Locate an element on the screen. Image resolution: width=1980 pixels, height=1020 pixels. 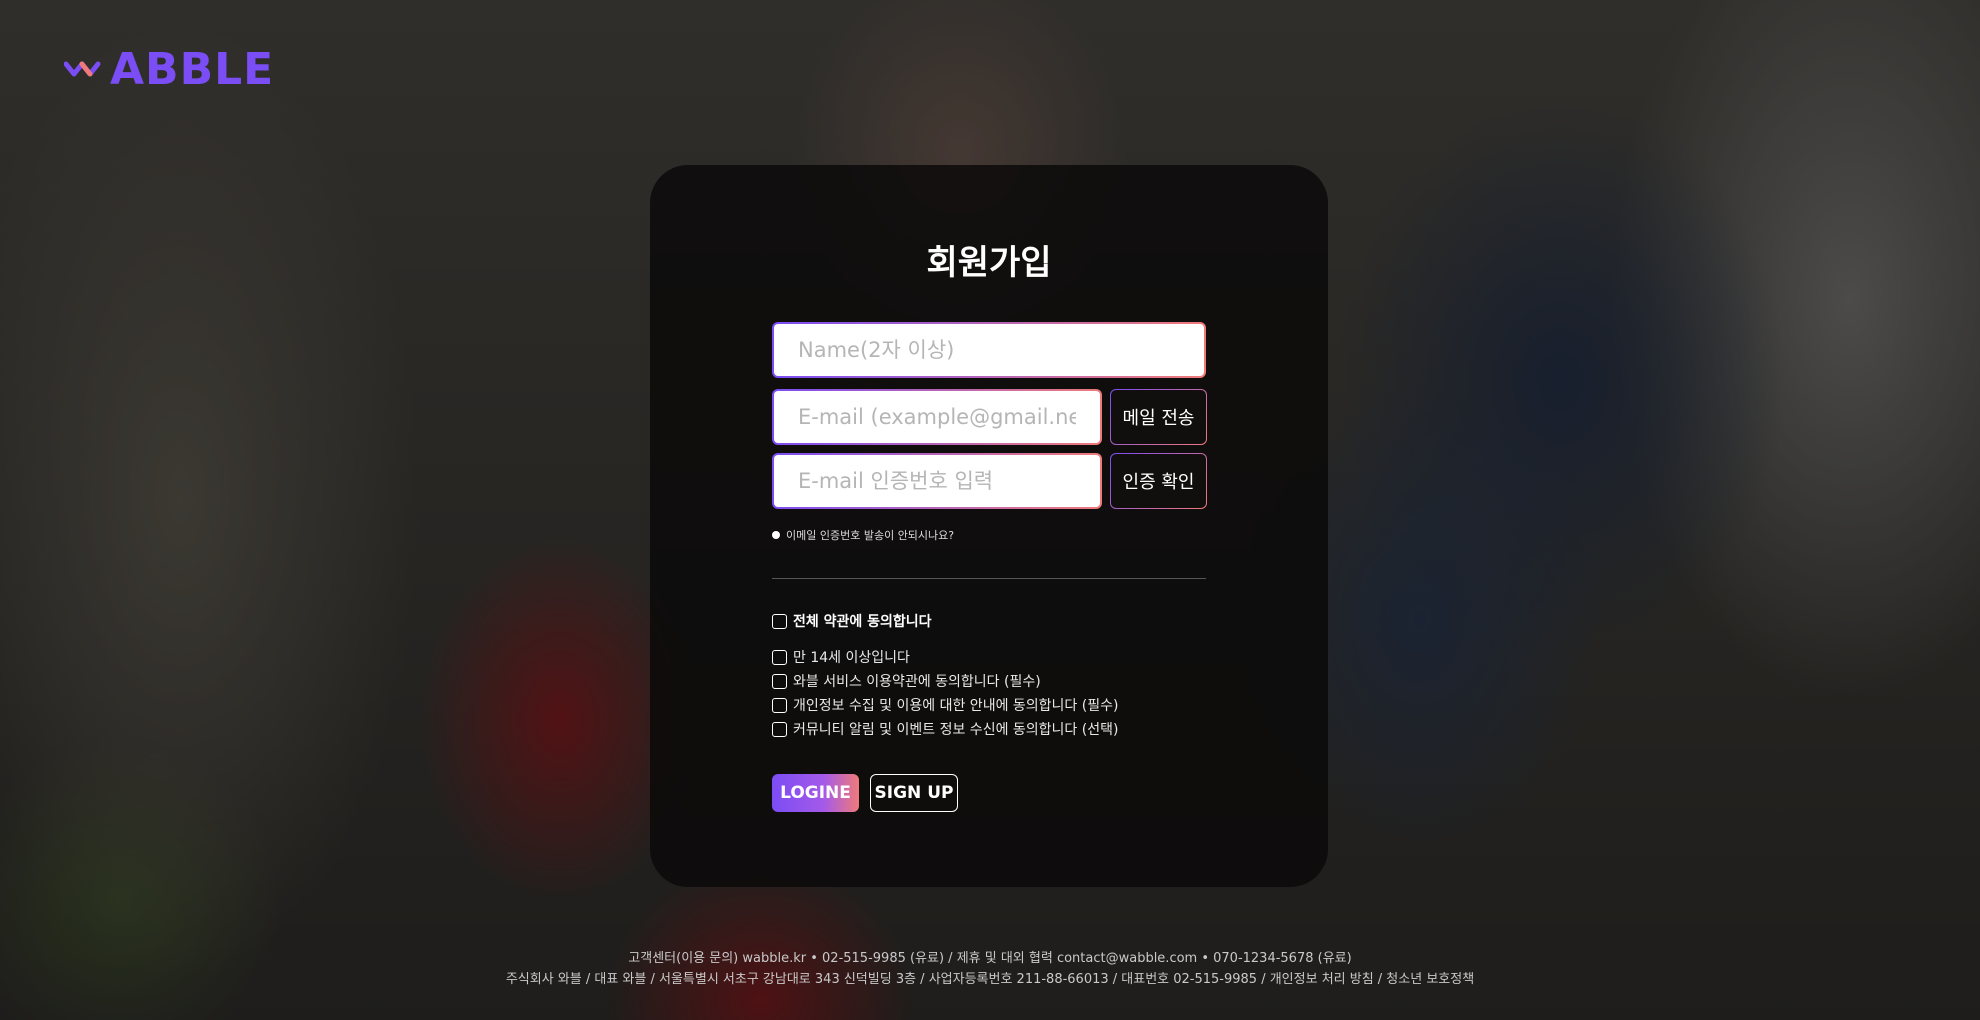
terms-label: 커뮤니티 알림 및 이벤트 정보 수신에 동의합니다 (선택) is located at coordinates (956, 730).